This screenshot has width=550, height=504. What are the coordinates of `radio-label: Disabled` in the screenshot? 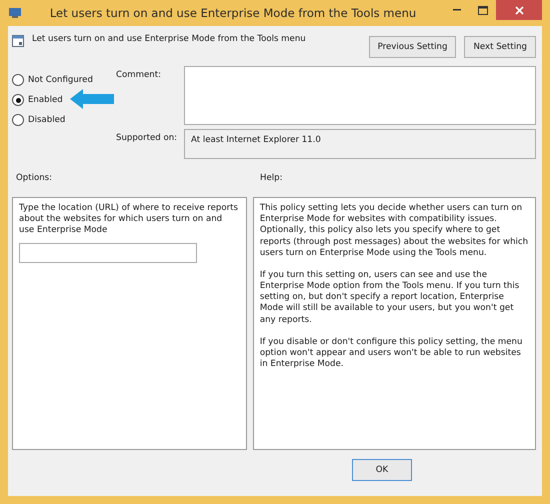 It's located at (47, 120).